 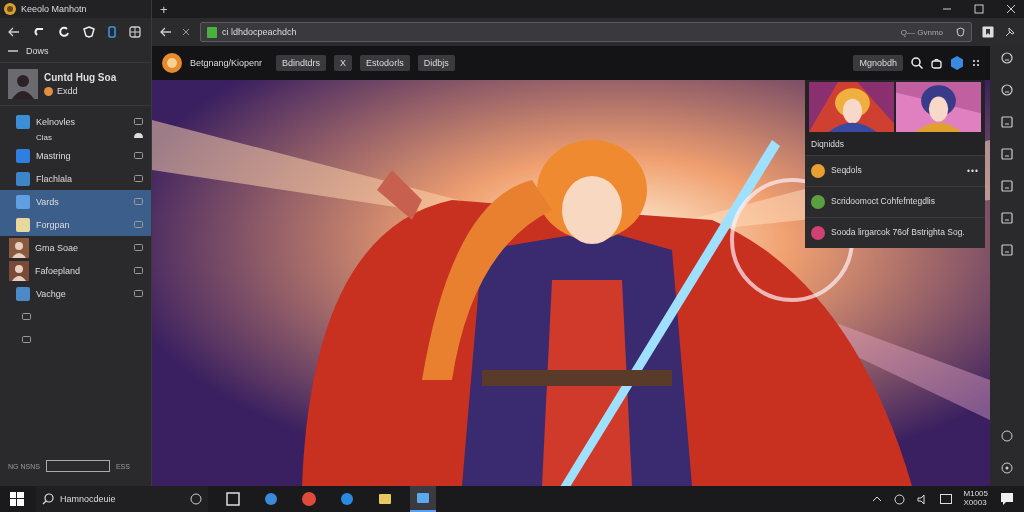 I want to click on item-label: Forgpan, so click(x=53, y=224).